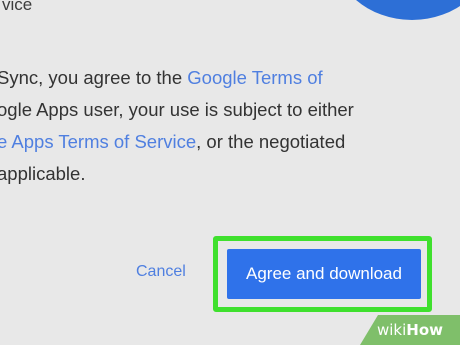 This screenshot has width=460, height=345. I want to click on watermark-how: How, so click(424, 330).